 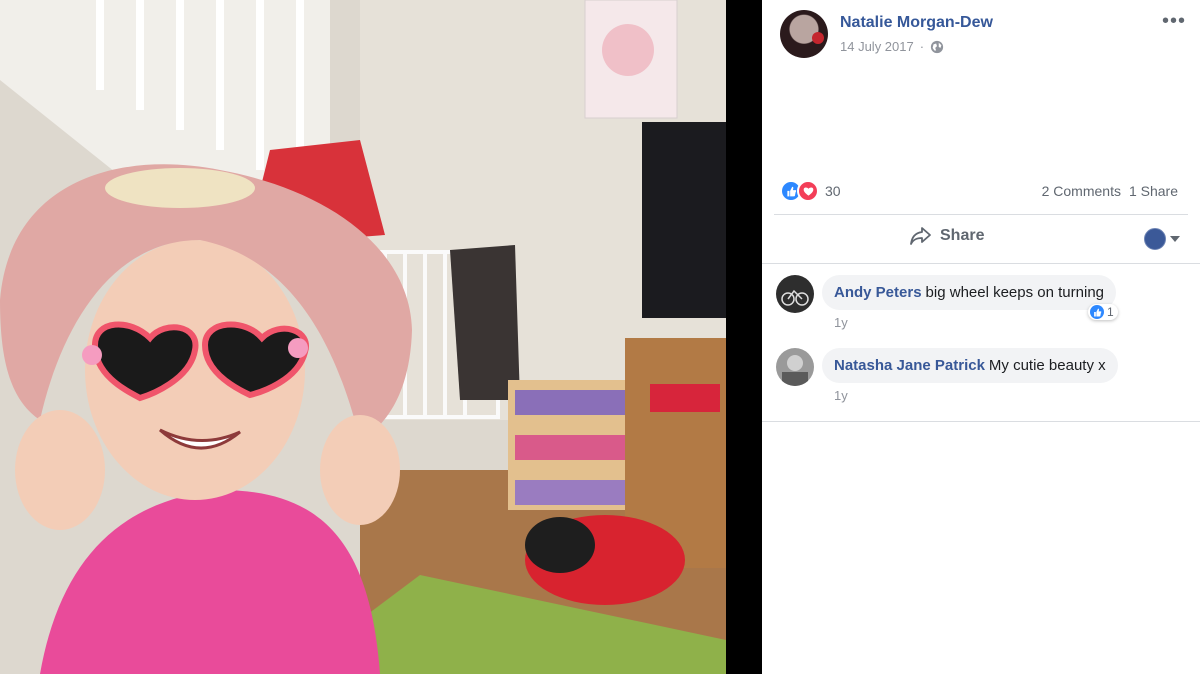 What do you see at coordinates (1015, 292) in the screenshot?
I see `comment-text: big wheel keeps on turning` at bounding box center [1015, 292].